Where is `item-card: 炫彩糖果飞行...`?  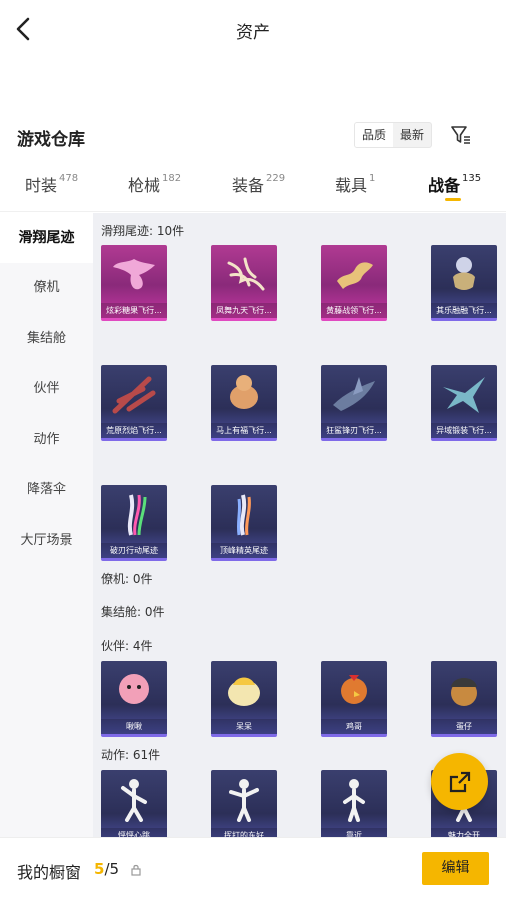 item-card: 炫彩糖果飞行... is located at coordinates (134, 283).